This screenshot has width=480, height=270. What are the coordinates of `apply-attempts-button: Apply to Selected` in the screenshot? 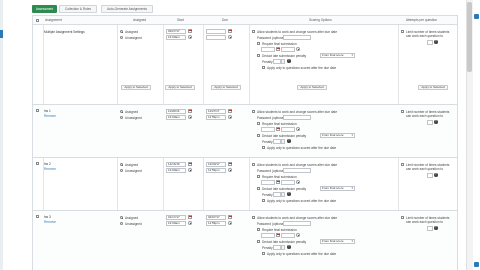 It's located at (433, 87).